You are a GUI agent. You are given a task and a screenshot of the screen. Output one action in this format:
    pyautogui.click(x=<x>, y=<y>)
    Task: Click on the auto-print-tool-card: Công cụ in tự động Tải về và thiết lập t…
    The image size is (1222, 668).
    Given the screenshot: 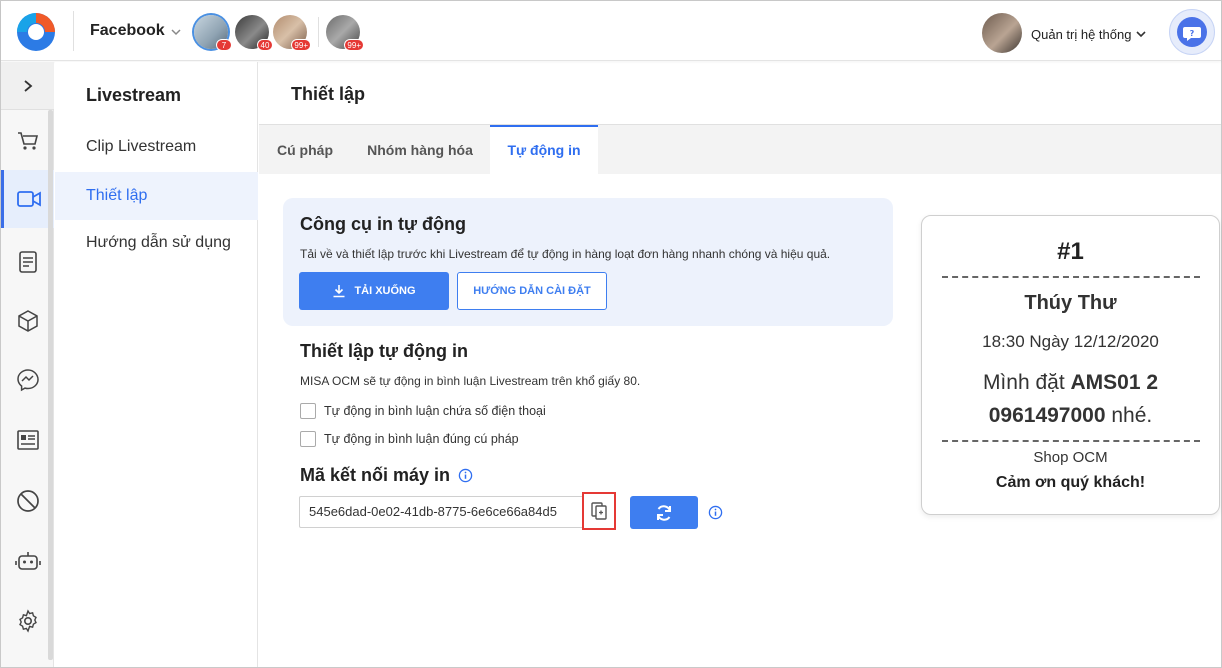 What is the action you would take?
    pyautogui.click(x=588, y=262)
    